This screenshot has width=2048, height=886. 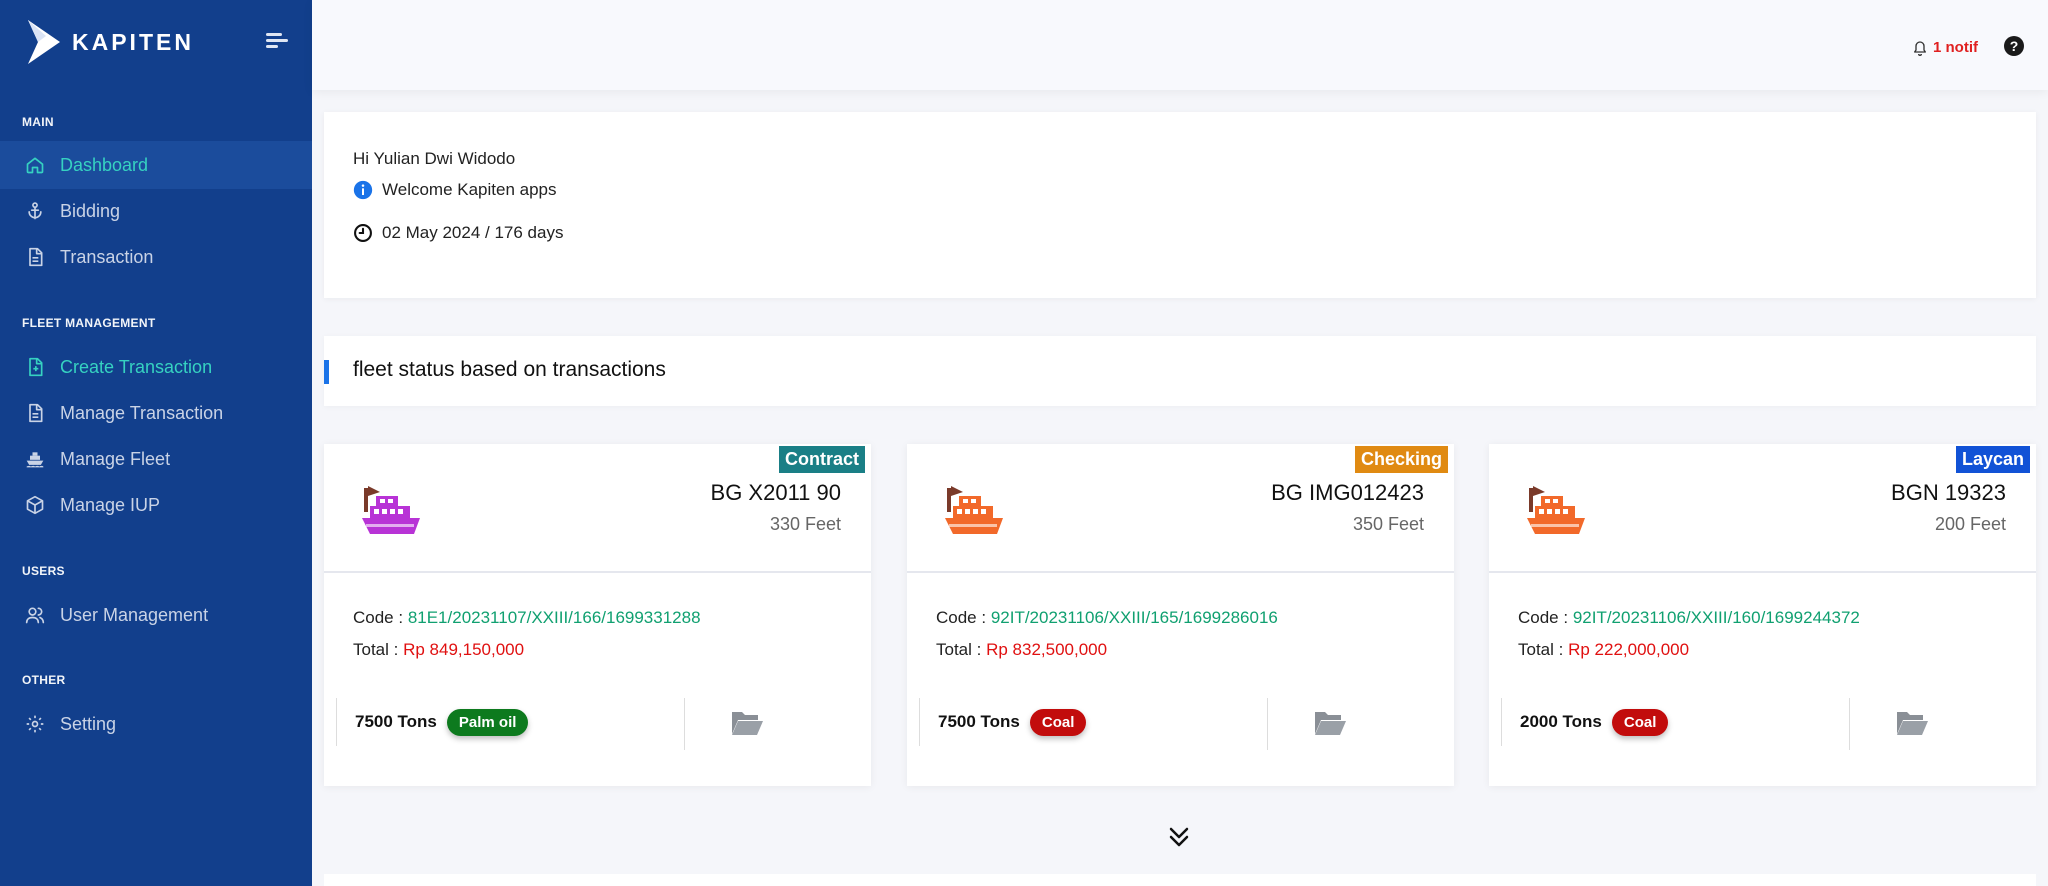 I want to click on total-row: Total : Rp 222,000,000, so click(x=1603, y=650).